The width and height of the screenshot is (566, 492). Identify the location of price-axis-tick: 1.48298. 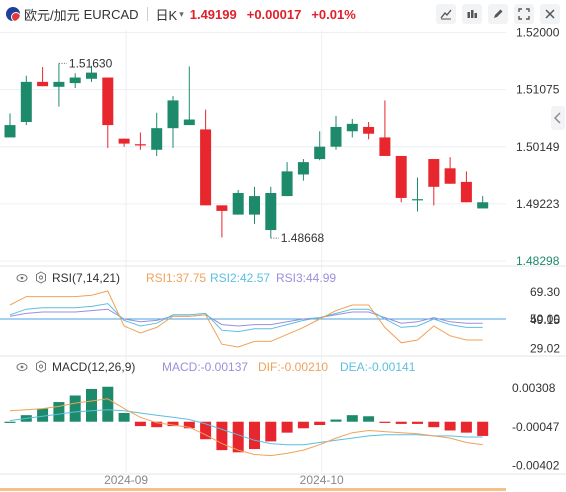
(538, 261).